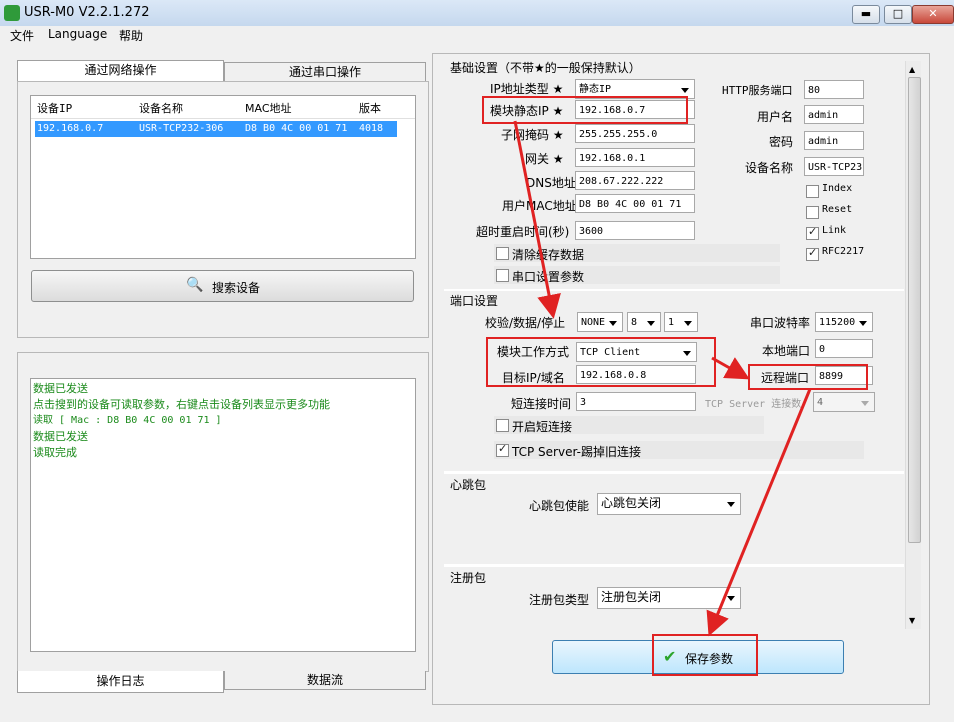 The height and width of the screenshot is (722, 954). Describe the element at coordinates (730, 368) in the screenshot. I see `arrow-right-icon` at that location.